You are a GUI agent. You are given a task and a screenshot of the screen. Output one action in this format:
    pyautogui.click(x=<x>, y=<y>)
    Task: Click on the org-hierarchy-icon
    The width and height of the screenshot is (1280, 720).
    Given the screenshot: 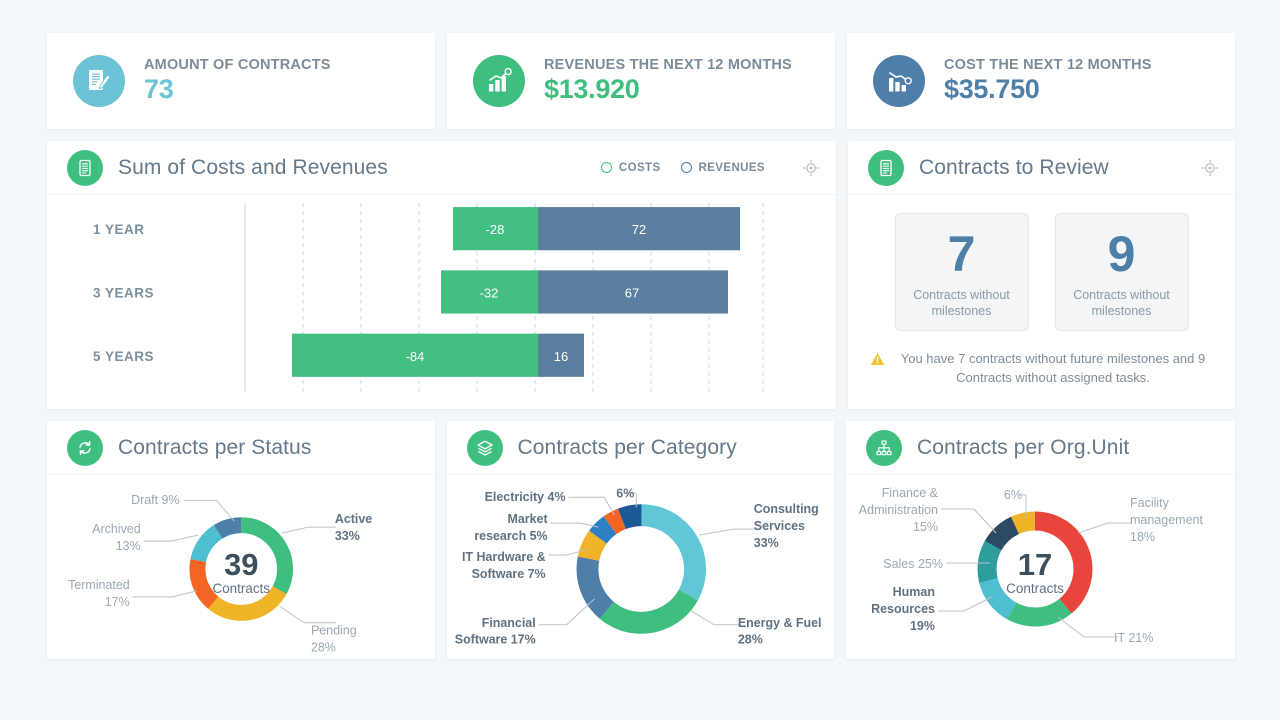 What is the action you would take?
    pyautogui.click(x=884, y=447)
    